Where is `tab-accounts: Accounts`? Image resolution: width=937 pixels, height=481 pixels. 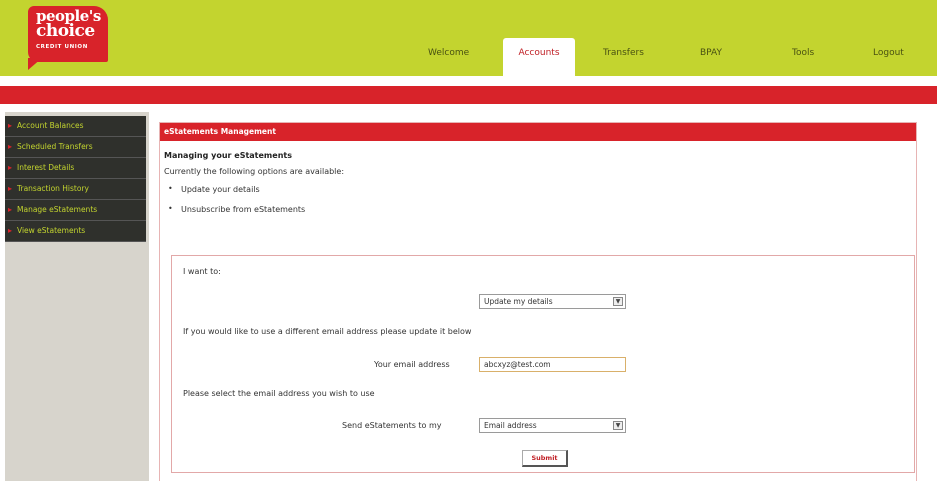 tab-accounts: Accounts is located at coordinates (539, 57).